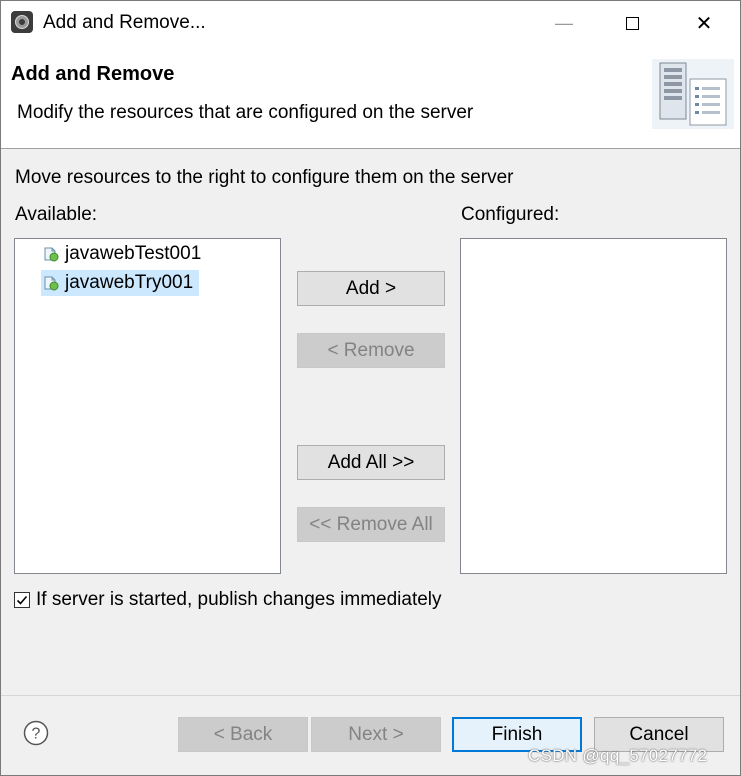  What do you see at coordinates (129, 282) in the screenshot?
I see `list-item-label: javawebTry001` at bounding box center [129, 282].